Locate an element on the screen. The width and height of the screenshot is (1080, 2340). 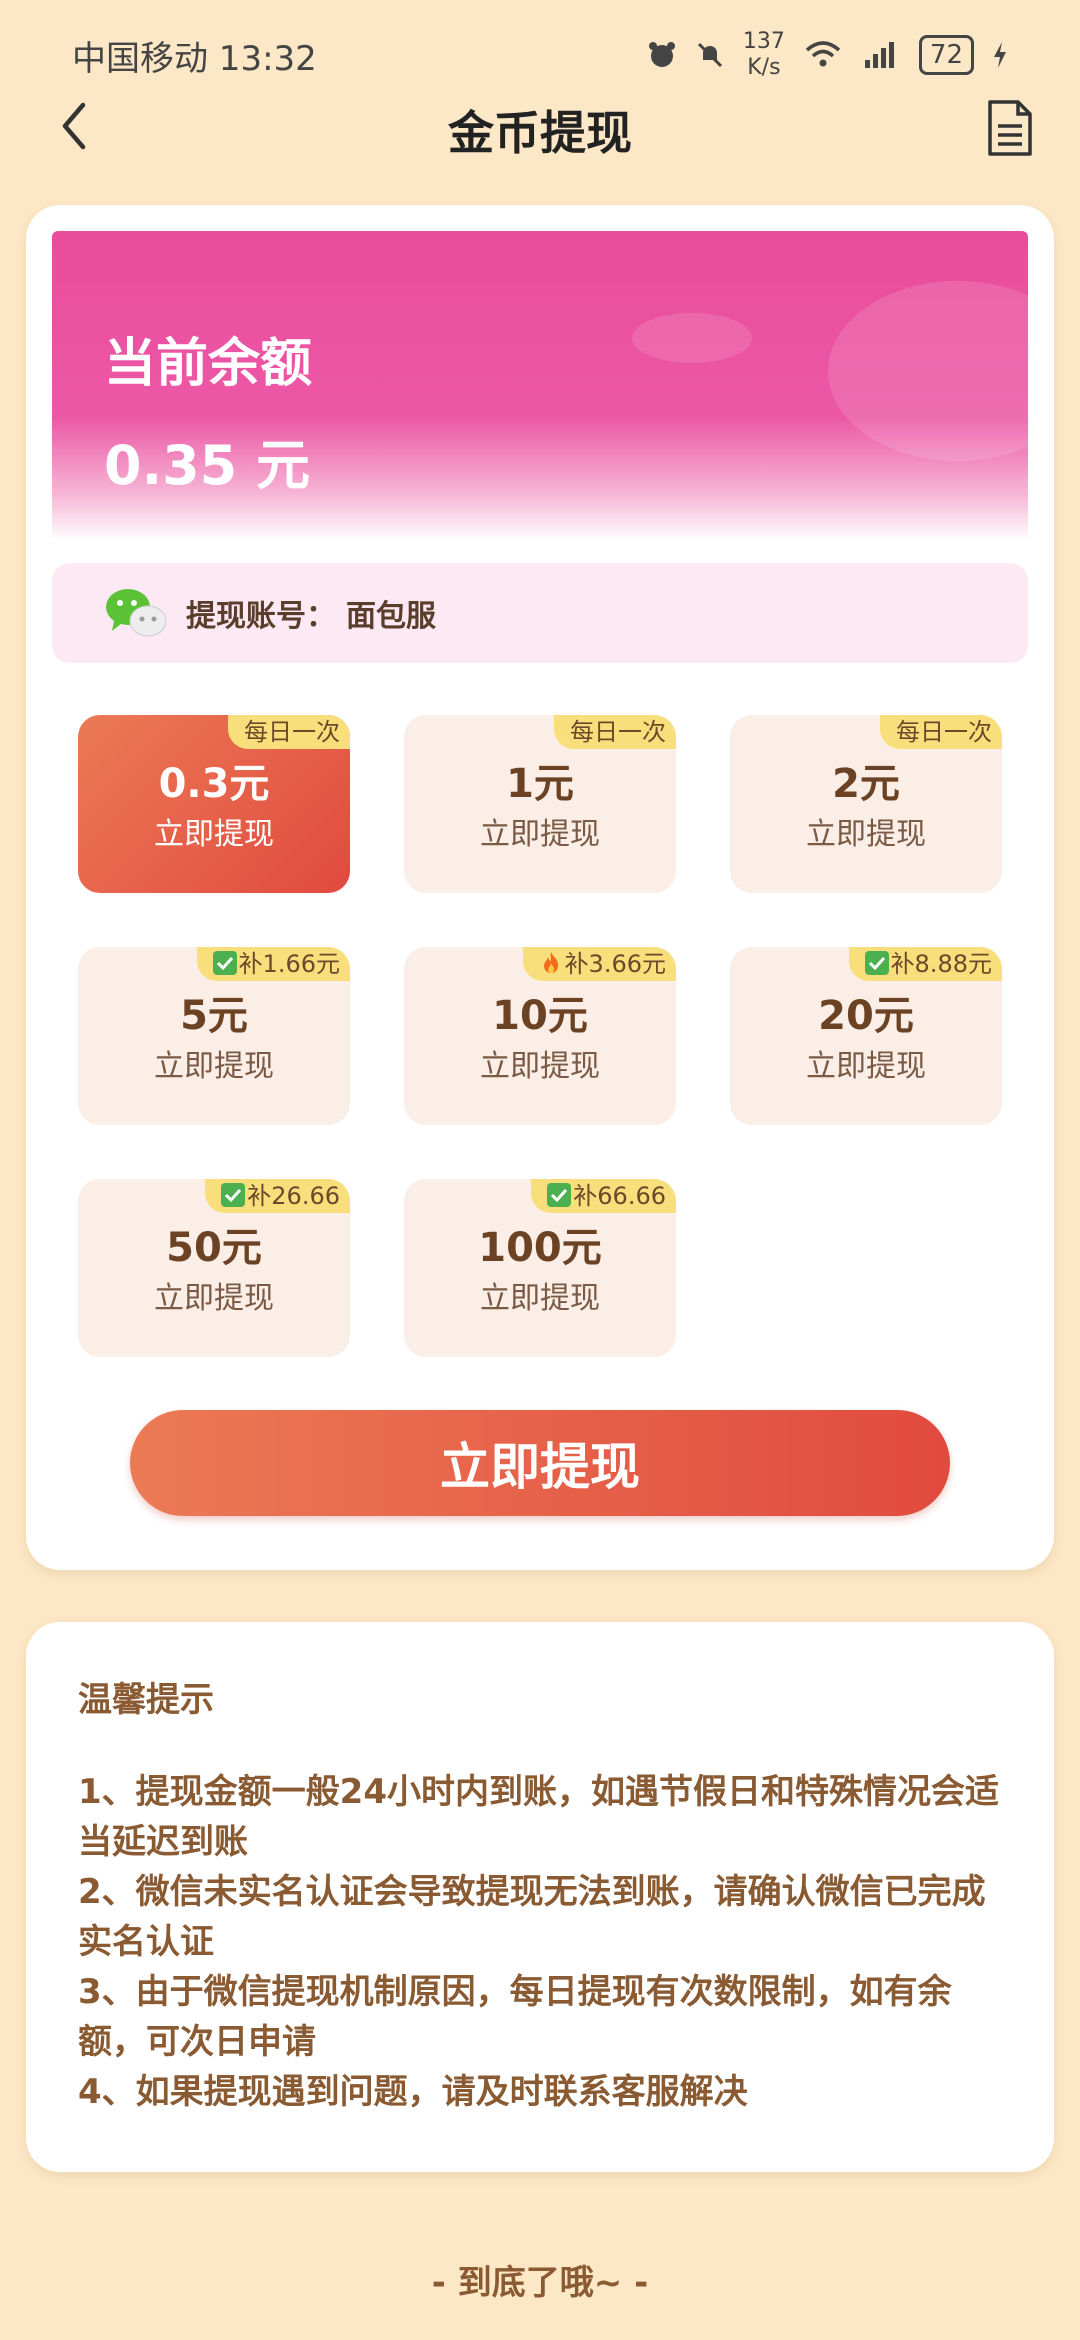
option-tag: 补8.88元 is located at coordinates (925, 964).